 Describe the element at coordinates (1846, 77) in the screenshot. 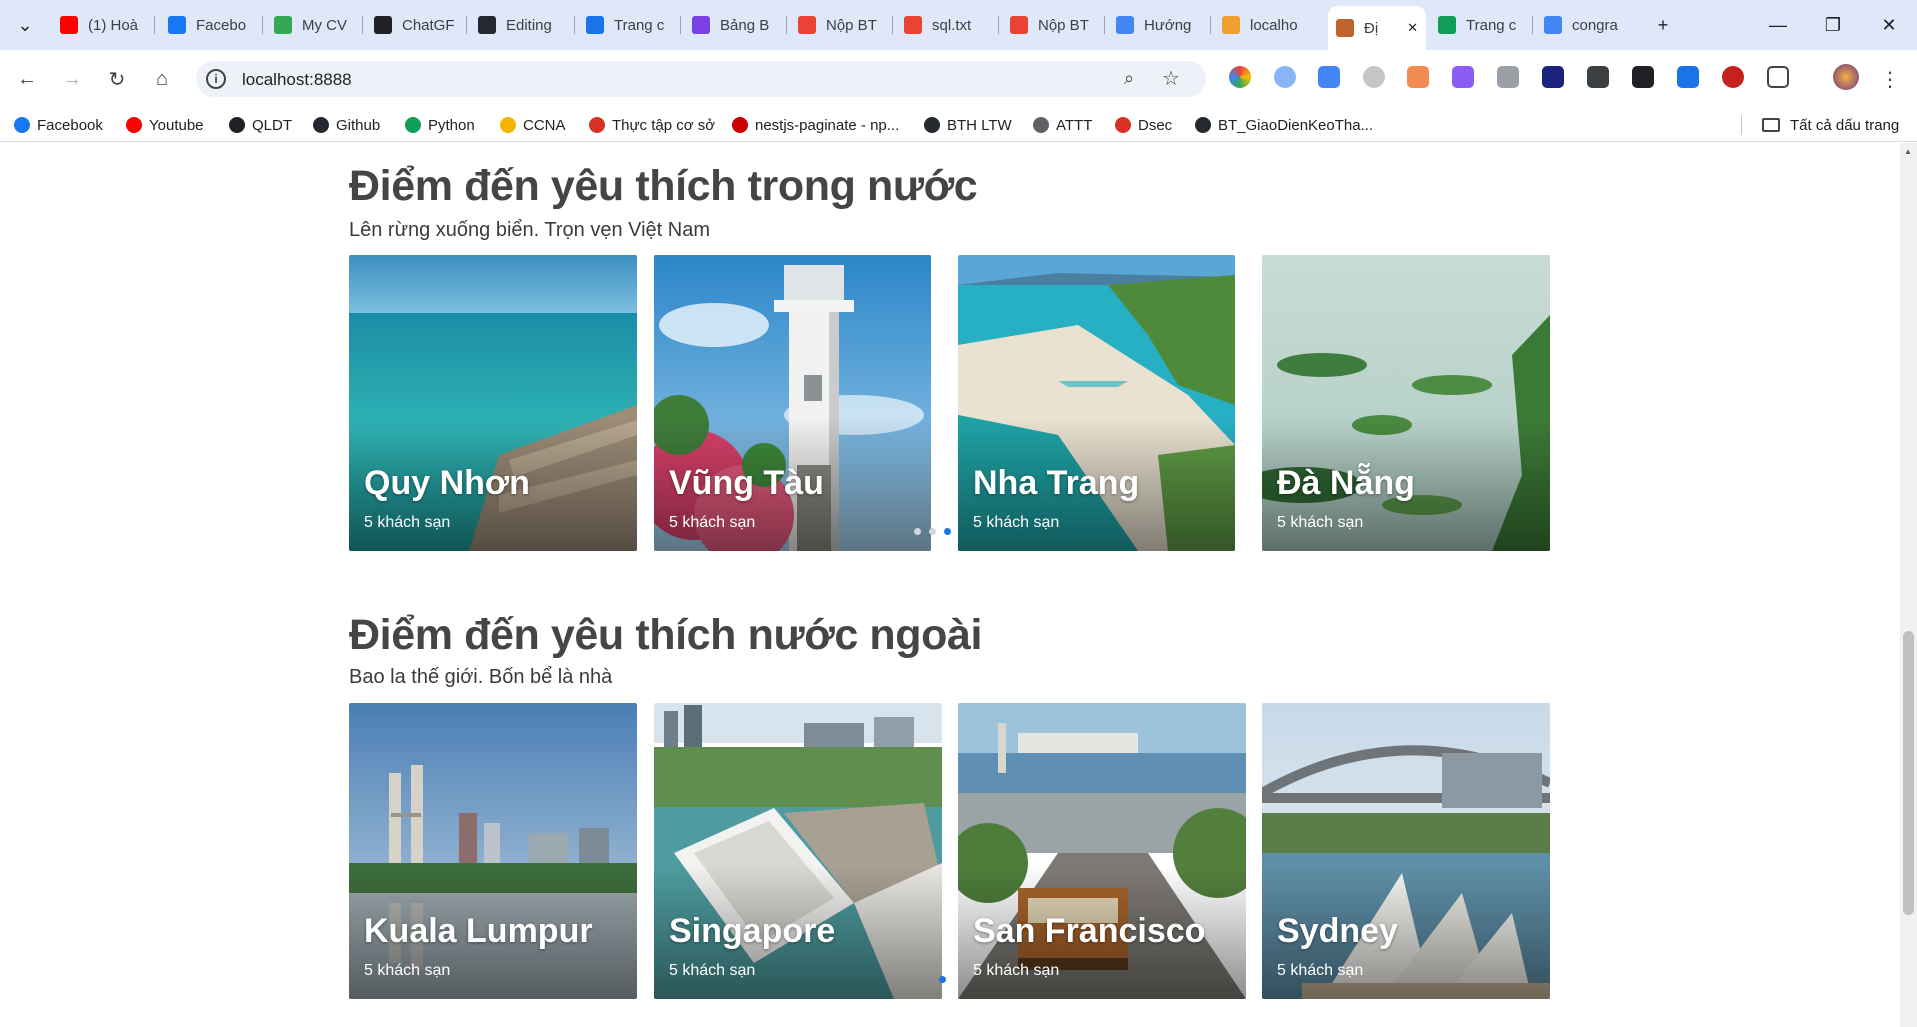

I see `avatar` at that location.